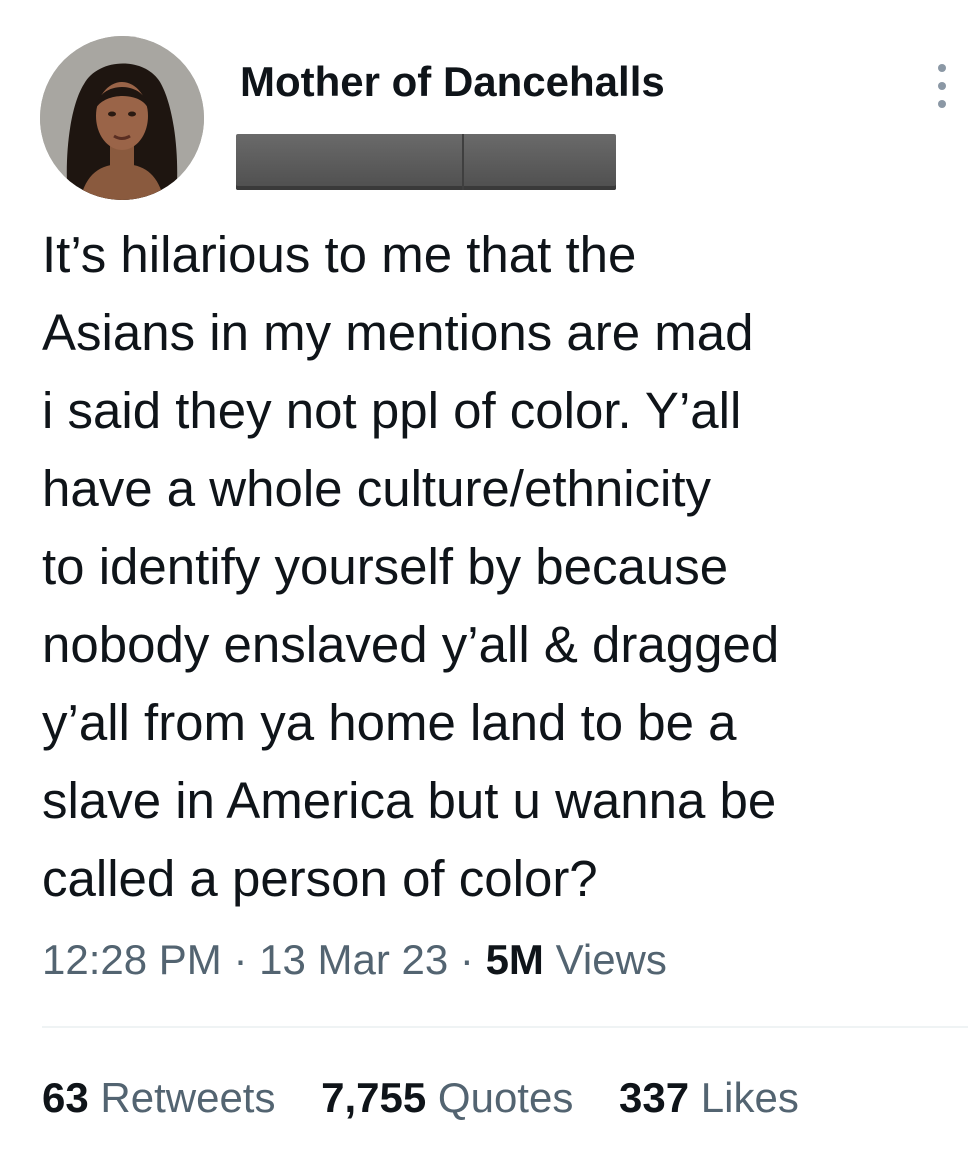  What do you see at coordinates (132, 959) in the screenshot?
I see `tweet-time: 12:28 PM` at bounding box center [132, 959].